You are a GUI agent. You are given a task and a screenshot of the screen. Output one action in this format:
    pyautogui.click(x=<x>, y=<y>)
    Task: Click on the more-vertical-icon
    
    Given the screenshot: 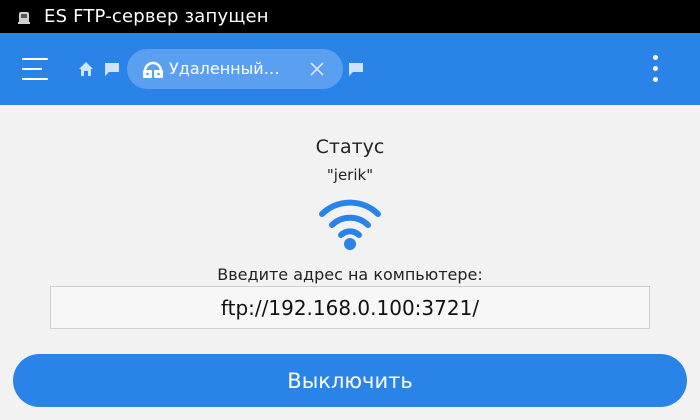 What is the action you would take?
    pyautogui.click(x=655, y=69)
    